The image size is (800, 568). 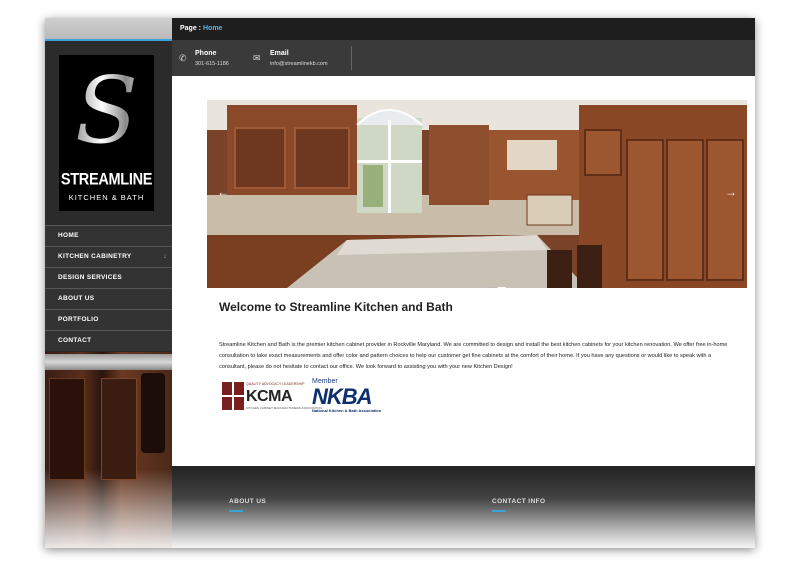 I want to click on sidebar-photo-stool, so click(x=153, y=413).